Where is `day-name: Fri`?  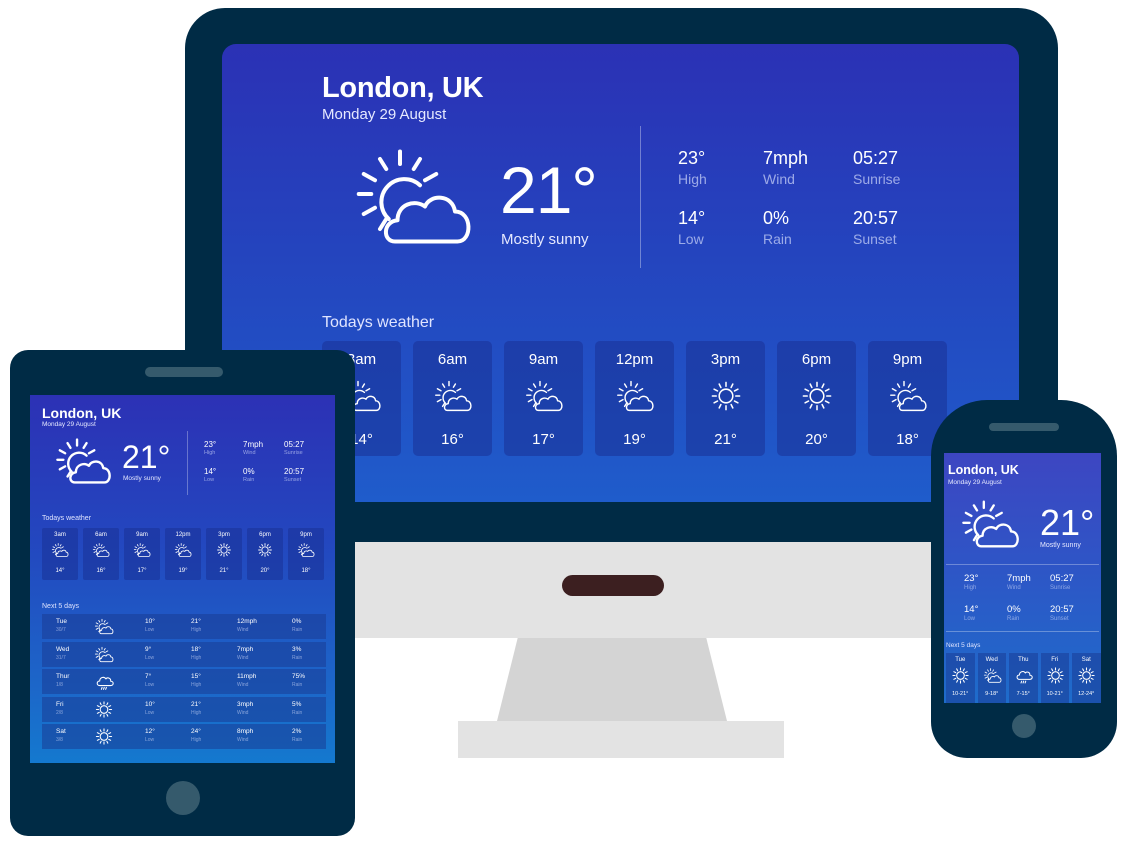 day-name: Fri is located at coordinates (1055, 660).